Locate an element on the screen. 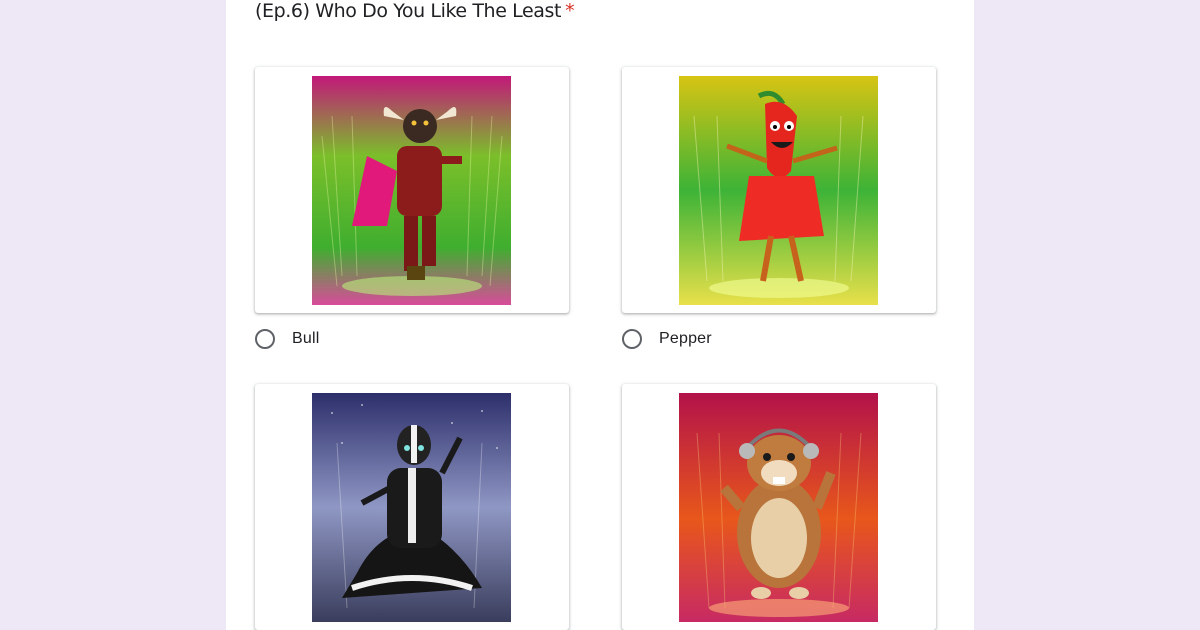 This screenshot has width=1200, height=630. option-image-hamster is located at coordinates (779, 507).